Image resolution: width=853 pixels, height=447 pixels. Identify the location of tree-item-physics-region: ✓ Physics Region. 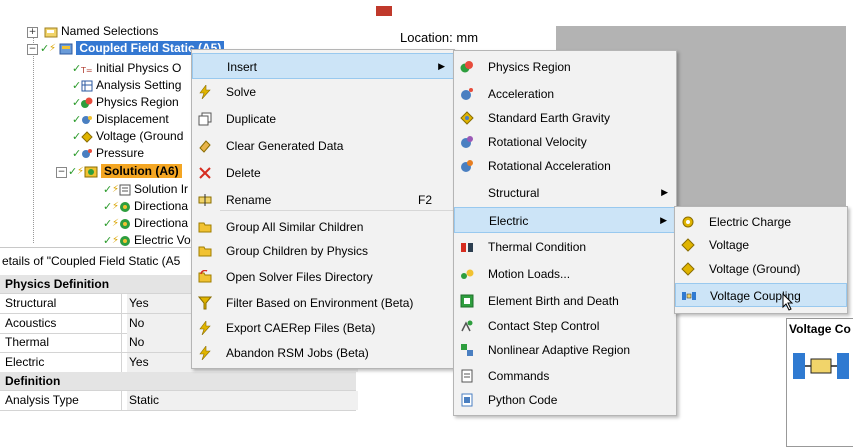
(125, 102).